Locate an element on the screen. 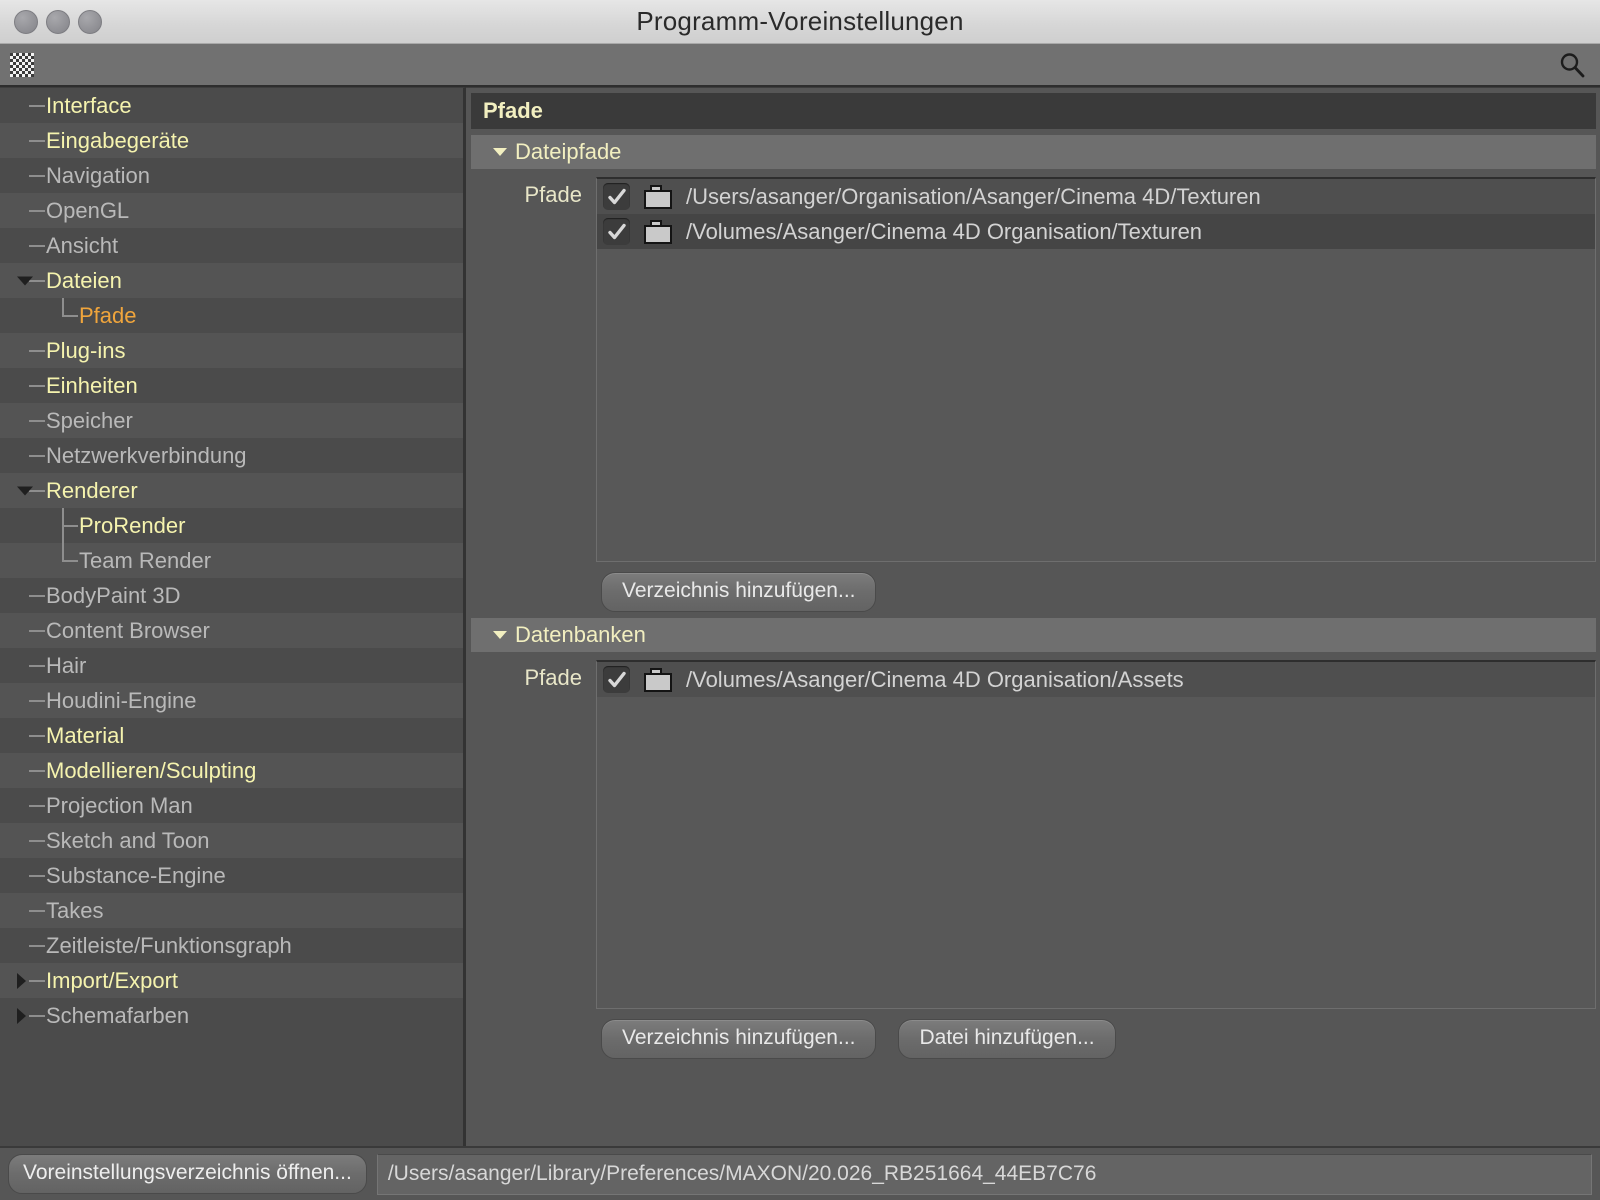 The image size is (1600, 1200). sidebar-item-label: Speicher is located at coordinates (89, 420).